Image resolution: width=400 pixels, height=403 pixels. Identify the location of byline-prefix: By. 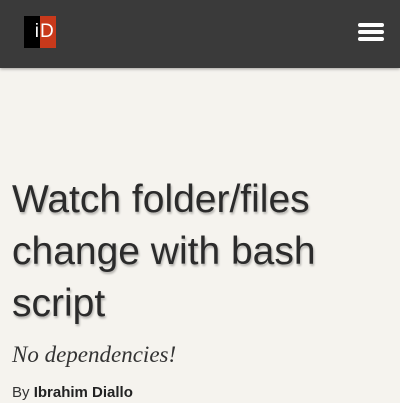
(21, 392).